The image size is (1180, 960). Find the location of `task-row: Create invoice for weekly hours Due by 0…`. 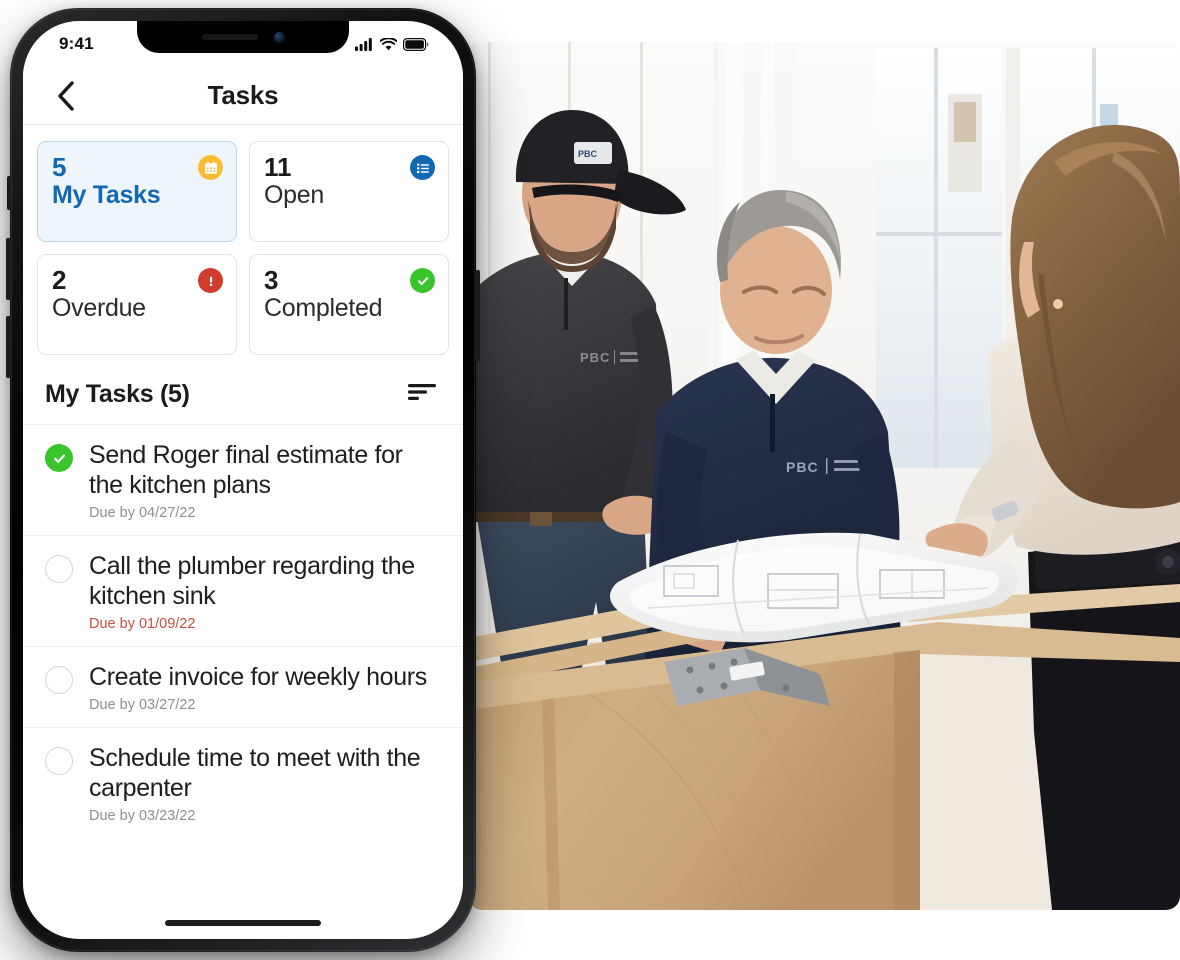

task-row: Create invoice for weekly hours Due by 0… is located at coordinates (243, 686).